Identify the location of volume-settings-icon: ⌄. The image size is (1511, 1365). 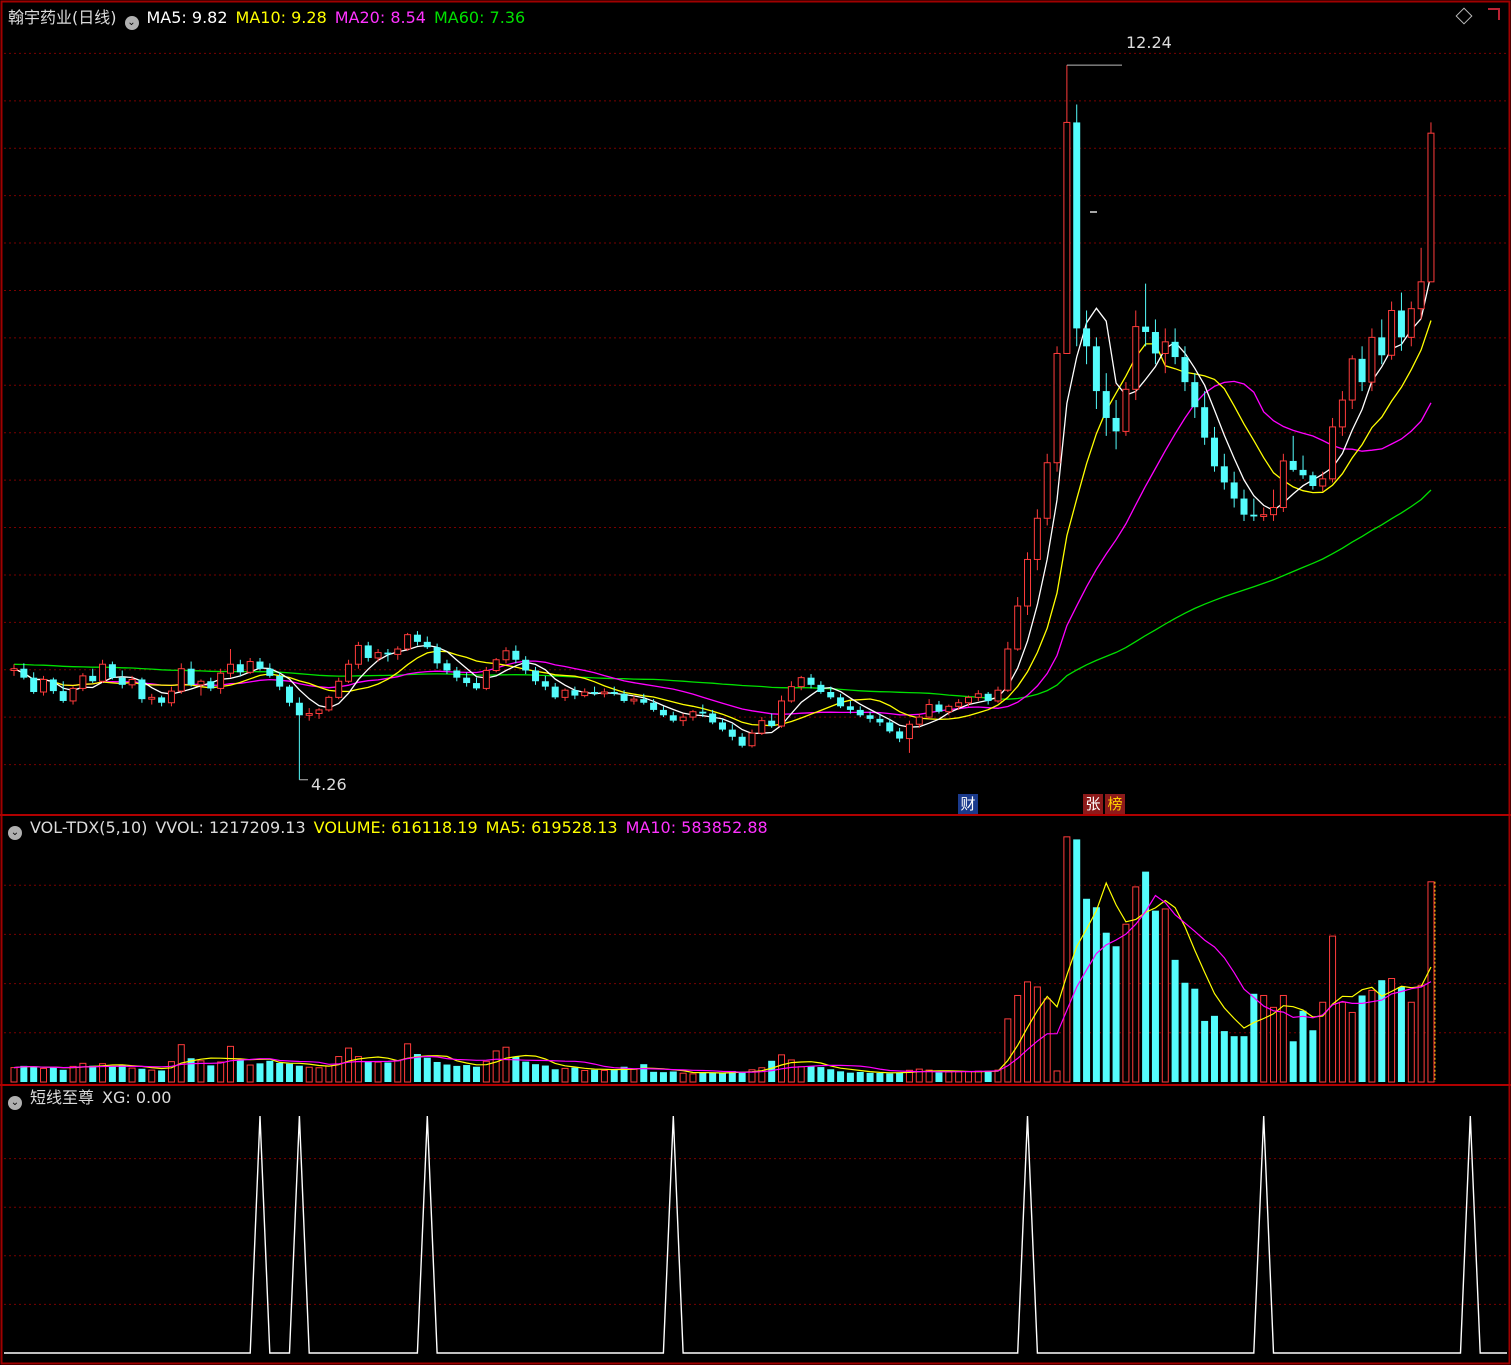
(15, 833).